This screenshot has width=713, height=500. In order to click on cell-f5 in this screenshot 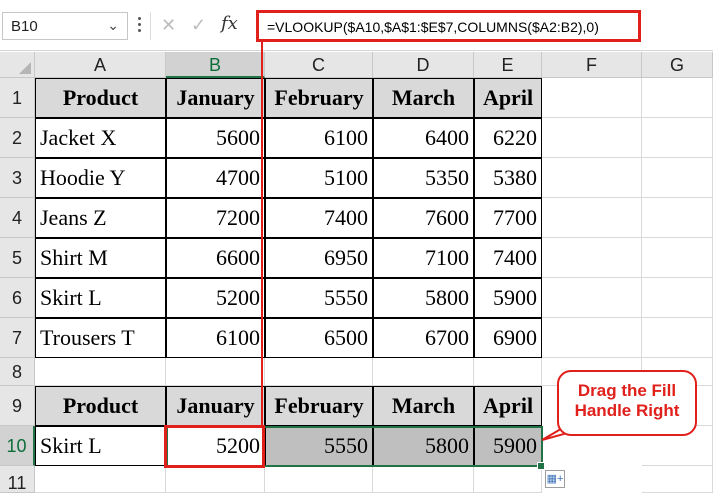, I will do `click(592, 258)`.